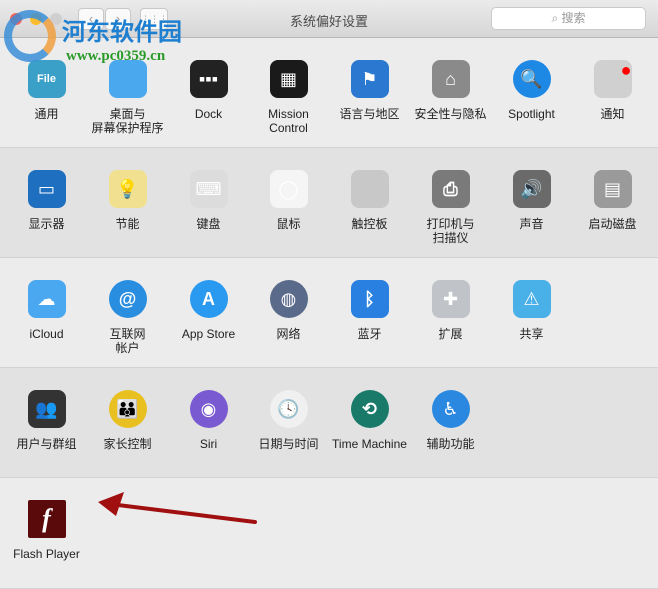 The width and height of the screenshot is (658, 589). I want to click on pref-icloud: ☁ iCloud, so click(46, 310).